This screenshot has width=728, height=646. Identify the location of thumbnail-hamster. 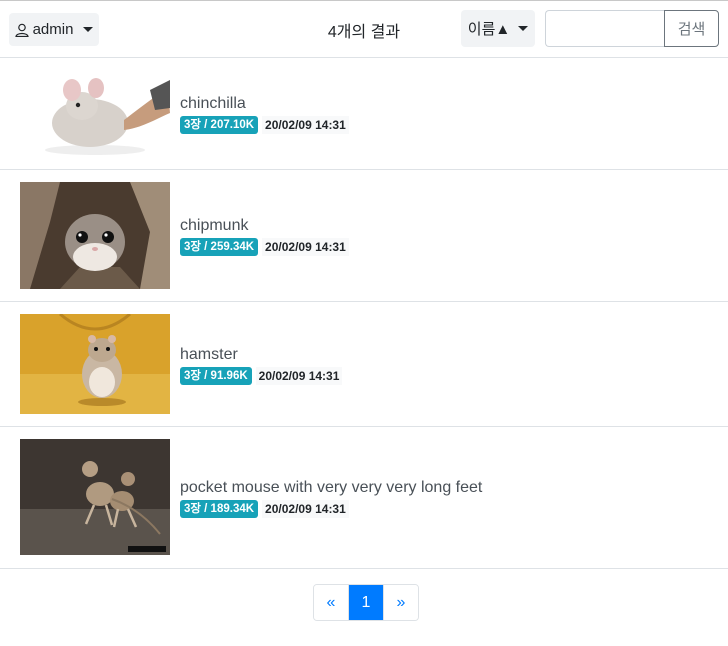
(95, 364).